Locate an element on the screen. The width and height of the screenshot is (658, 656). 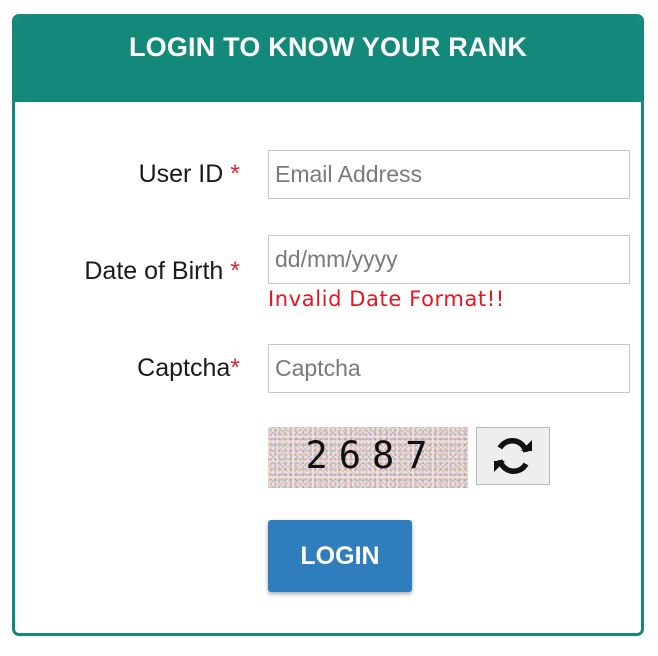
captcha-label-text: Captcha is located at coordinates (184, 368).